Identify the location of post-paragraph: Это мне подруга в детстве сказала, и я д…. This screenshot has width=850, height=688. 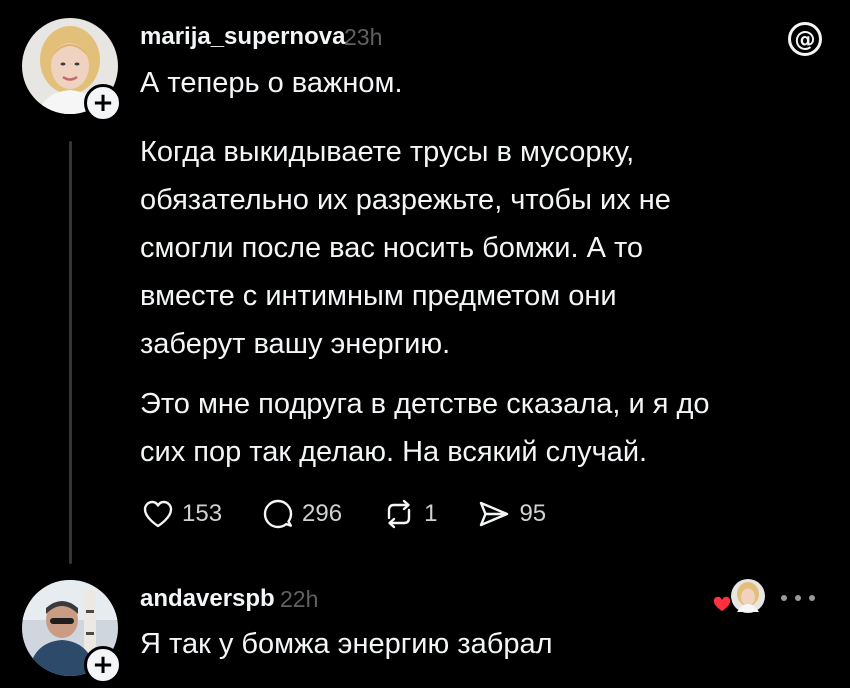
(425, 428).